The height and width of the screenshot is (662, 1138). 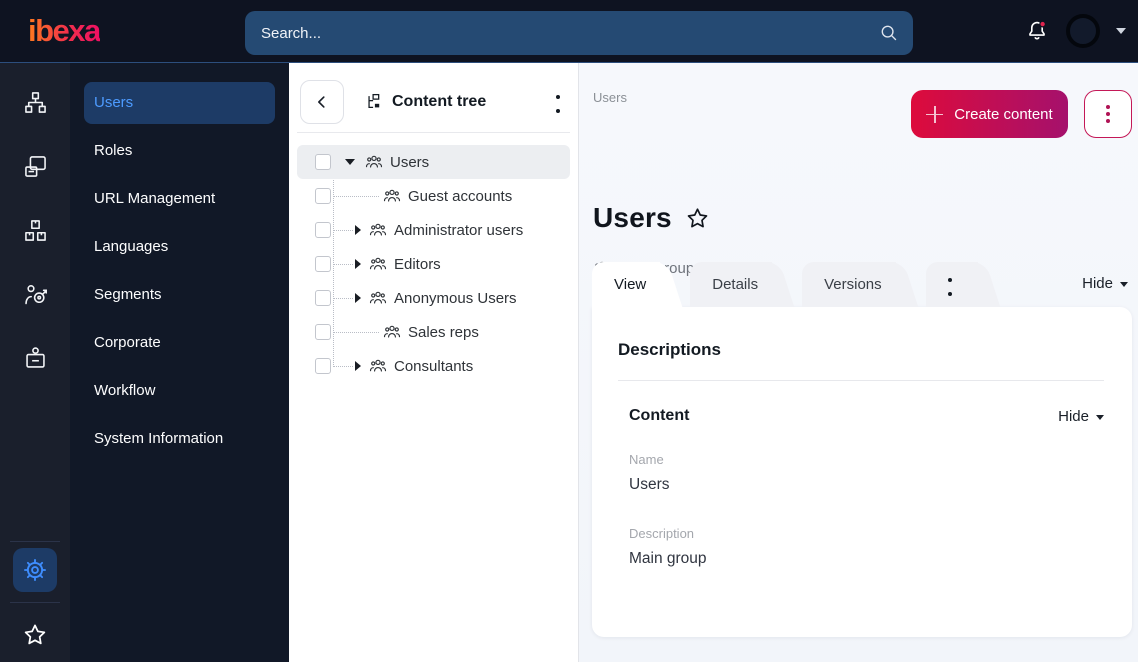 What do you see at coordinates (889, 33) in the screenshot?
I see `search-icon` at bounding box center [889, 33].